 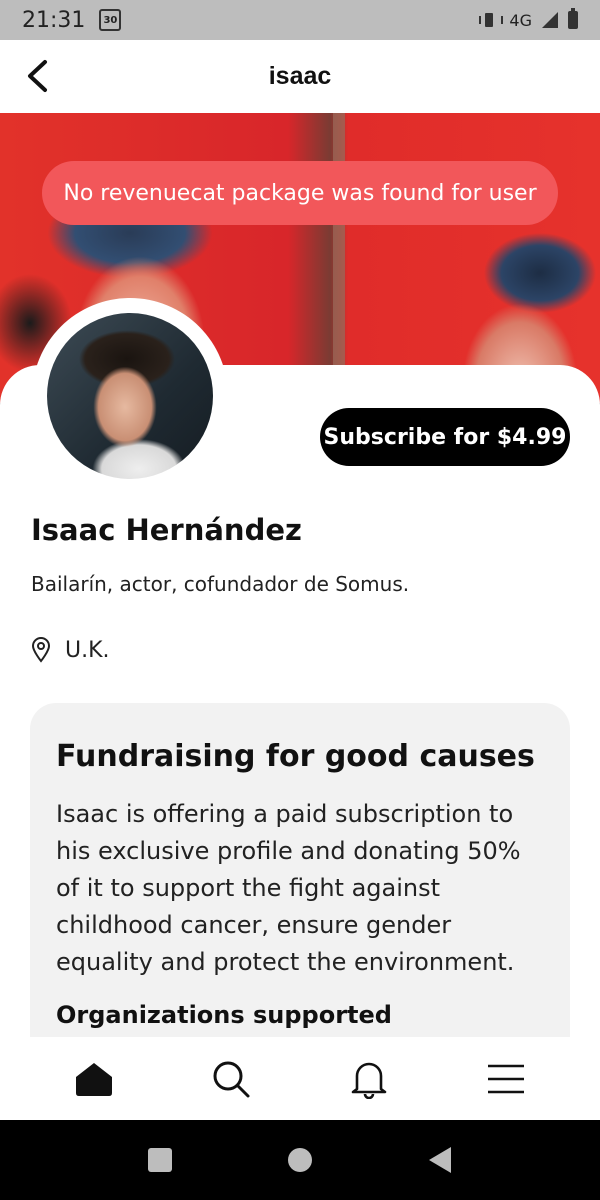 I want to click on fundraising-title: Fundraising for good causes, so click(x=295, y=756).